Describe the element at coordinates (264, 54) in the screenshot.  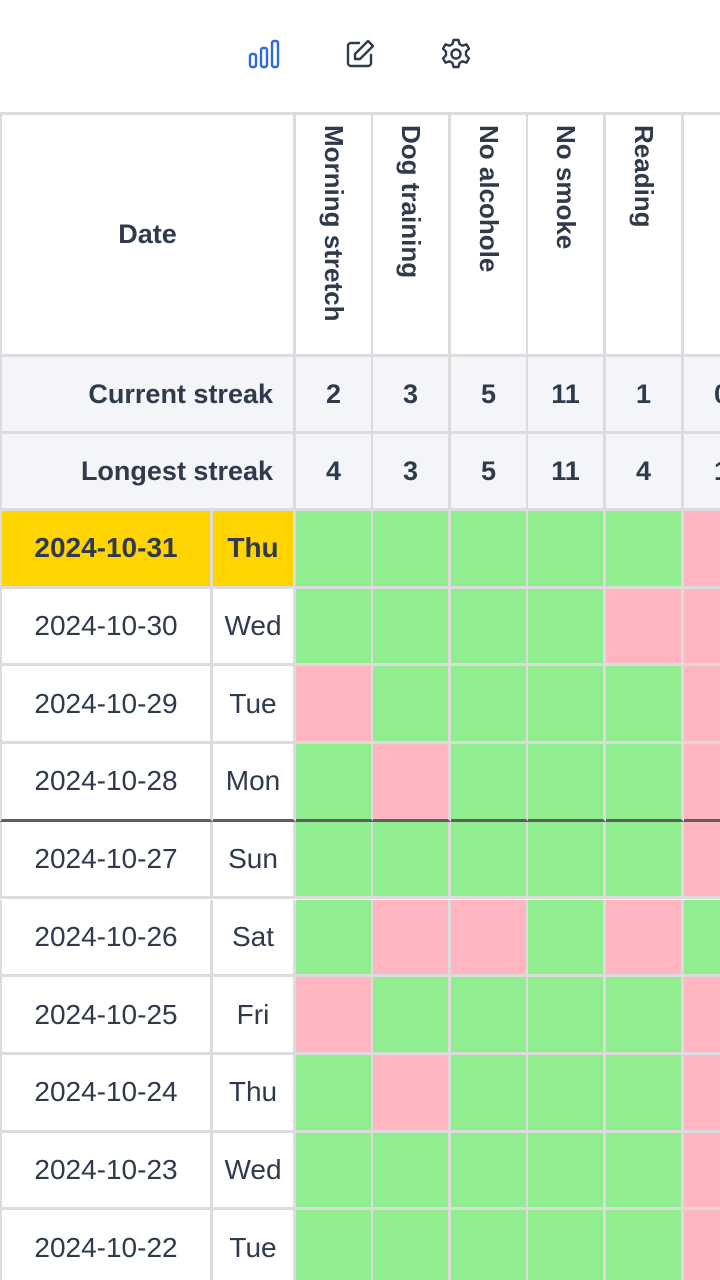
I see `bar-chart-icon` at that location.